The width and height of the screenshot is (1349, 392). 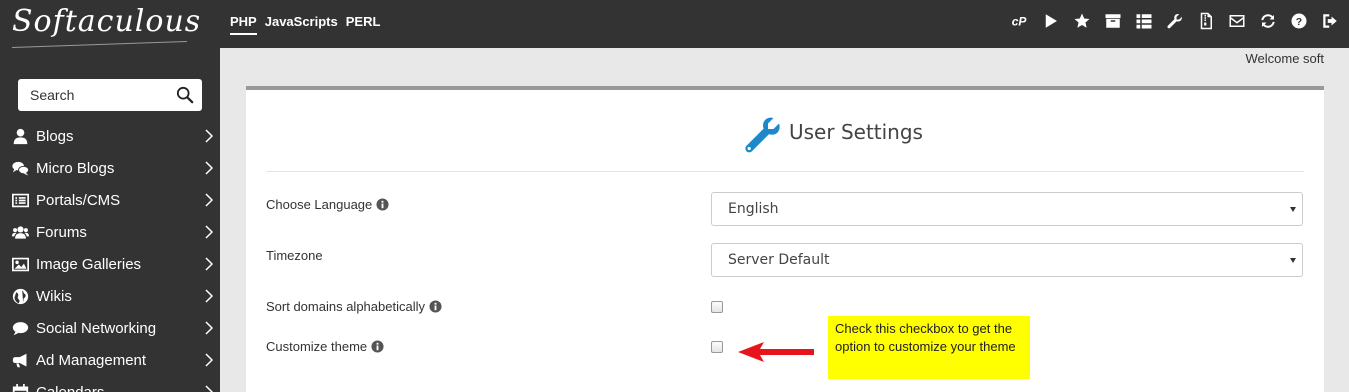 I want to click on cpanel-icon: cP, so click(x=1020, y=21).